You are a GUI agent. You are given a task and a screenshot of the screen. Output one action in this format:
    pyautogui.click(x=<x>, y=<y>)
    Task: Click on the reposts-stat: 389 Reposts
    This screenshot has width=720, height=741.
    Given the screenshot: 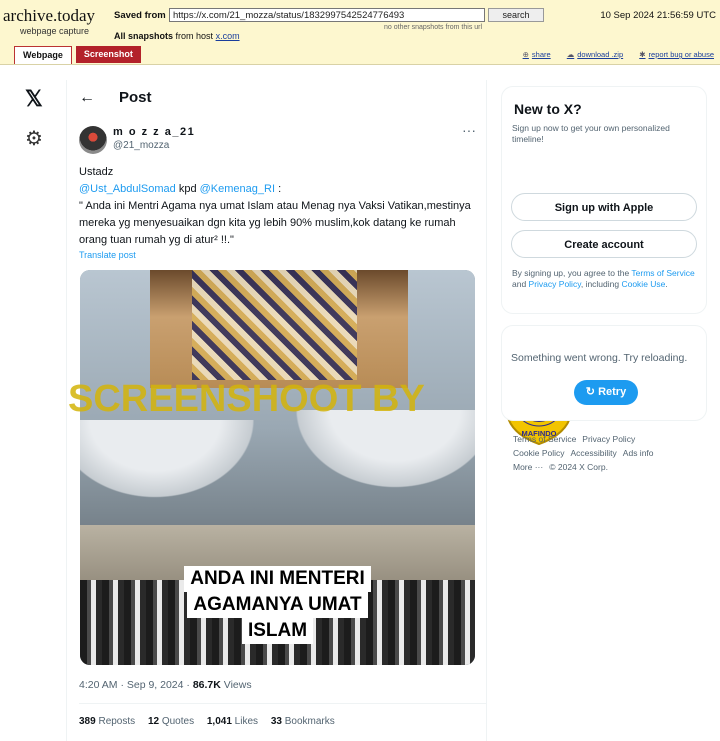 What is the action you would take?
    pyautogui.click(x=107, y=721)
    